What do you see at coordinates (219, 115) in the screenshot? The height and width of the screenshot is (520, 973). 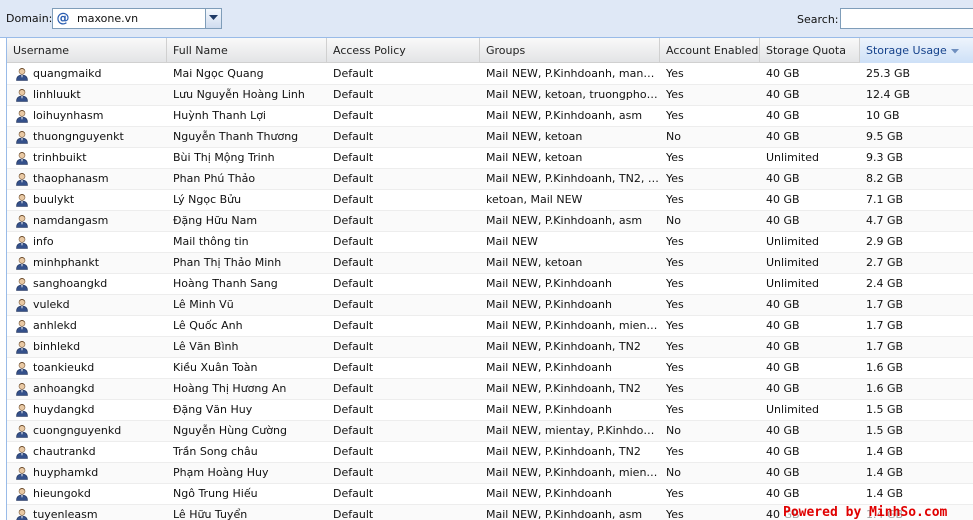 I see `fullname-cell: Huỳnh Thanh Lợi` at bounding box center [219, 115].